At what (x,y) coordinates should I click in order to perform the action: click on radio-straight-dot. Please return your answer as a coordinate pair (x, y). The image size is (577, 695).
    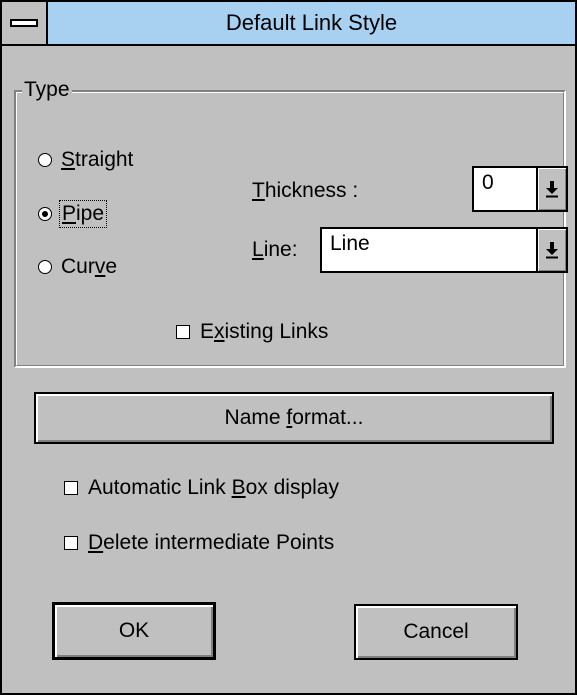
    Looking at the image, I should click on (45, 160).